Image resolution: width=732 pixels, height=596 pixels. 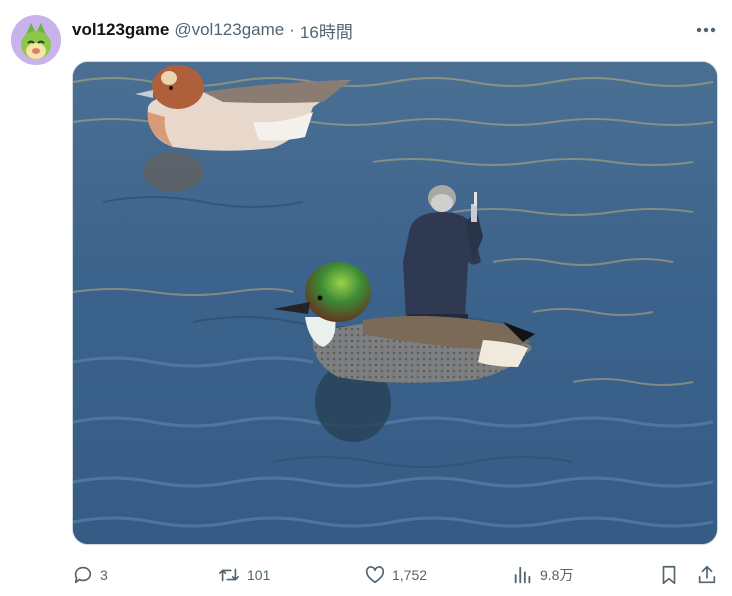 I want to click on post-timestamp: 16時間, so click(x=326, y=30).